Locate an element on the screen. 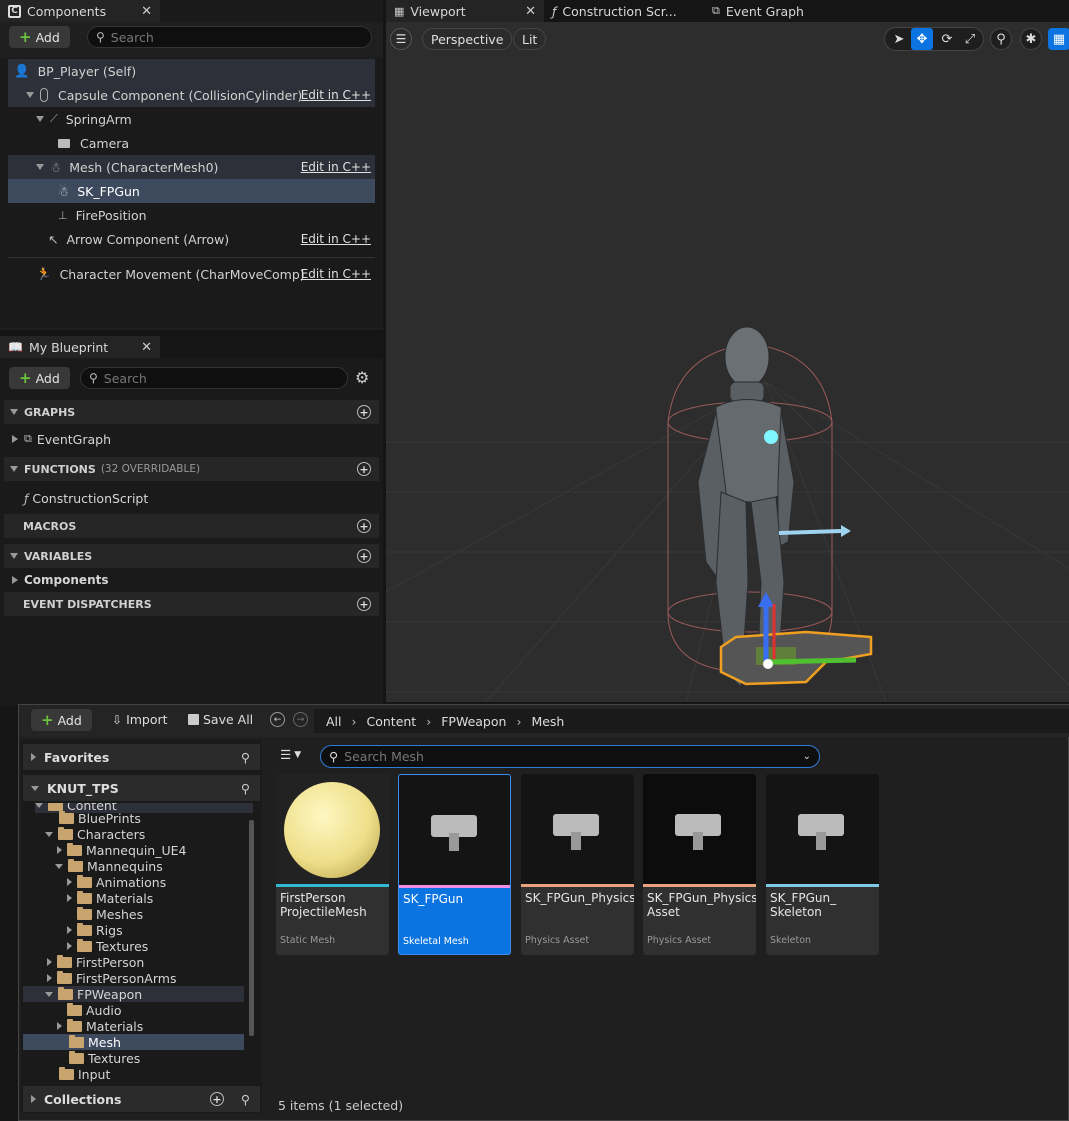 Image resolution: width=1069 pixels, height=1121 pixels. folder-fpweapon-materials: Materials is located at coordinates (100, 1026).